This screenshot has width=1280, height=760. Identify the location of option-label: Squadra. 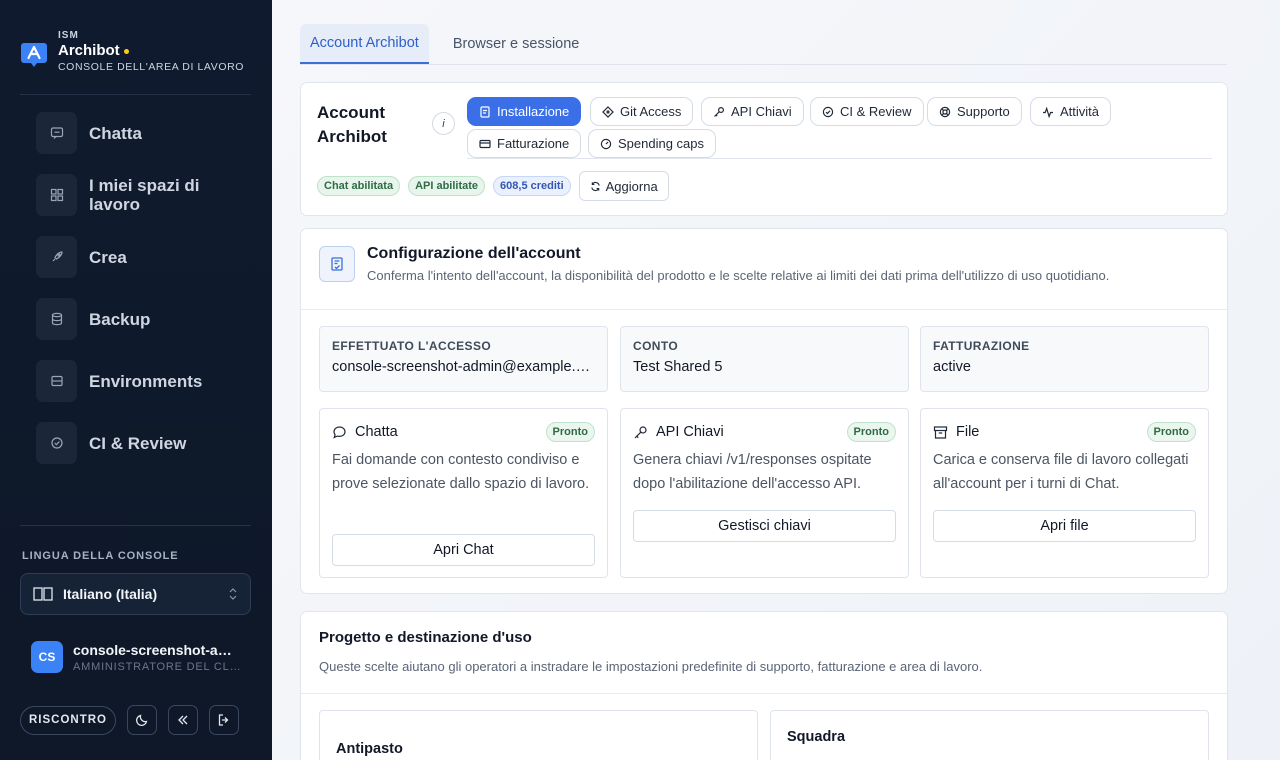
(816, 737).